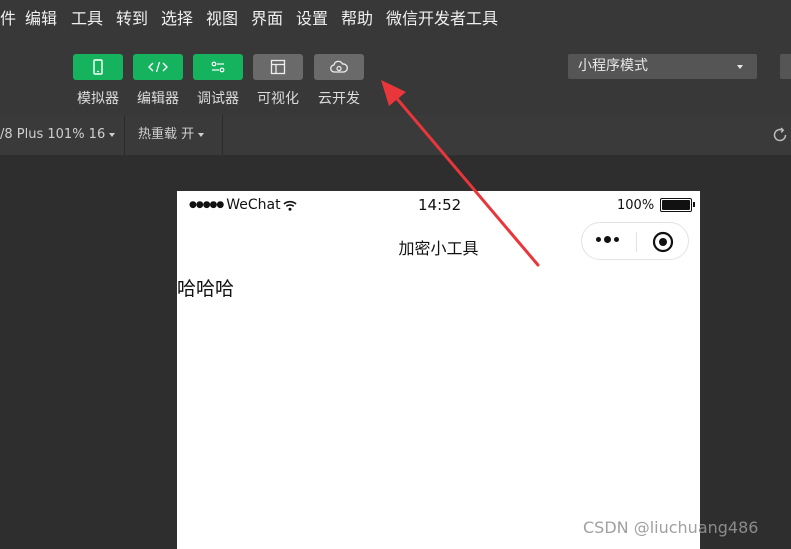 Image resolution: width=791 pixels, height=549 pixels. Describe the element at coordinates (253, 205) in the screenshot. I see `carrier-name: WeChat` at that location.